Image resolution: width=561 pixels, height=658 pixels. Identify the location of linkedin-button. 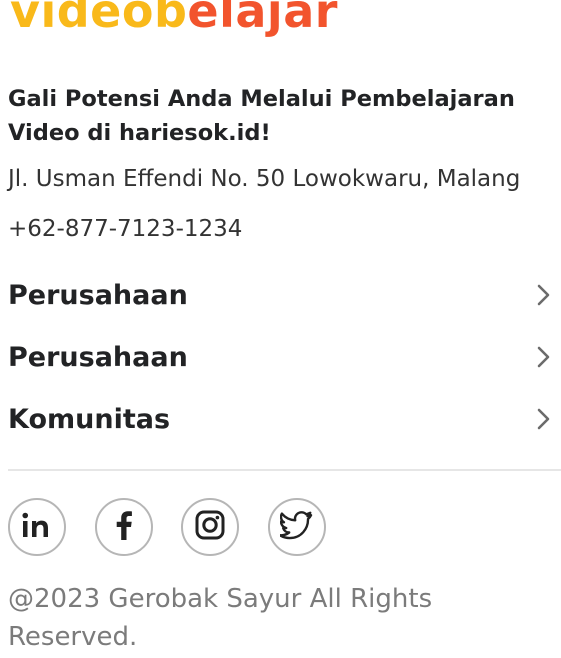
(37, 527).